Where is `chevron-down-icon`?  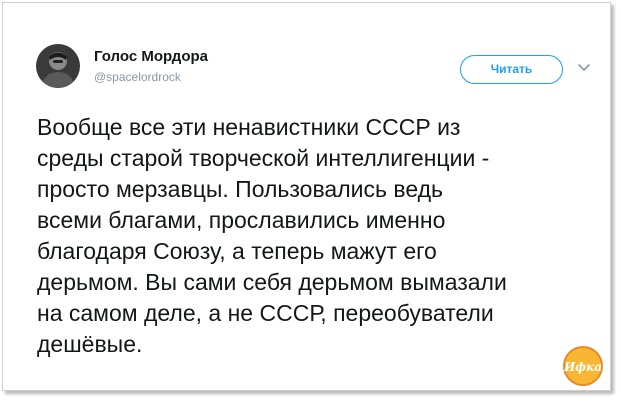
chevron-down-icon is located at coordinates (584, 67).